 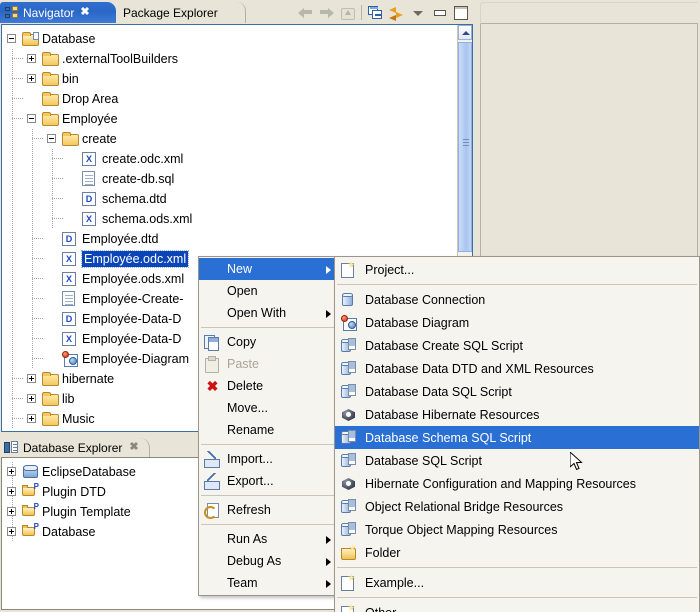 What do you see at coordinates (229, 99) in the screenshot?
I see `tree-item: Drop Area` at bounding box center [229, 99].